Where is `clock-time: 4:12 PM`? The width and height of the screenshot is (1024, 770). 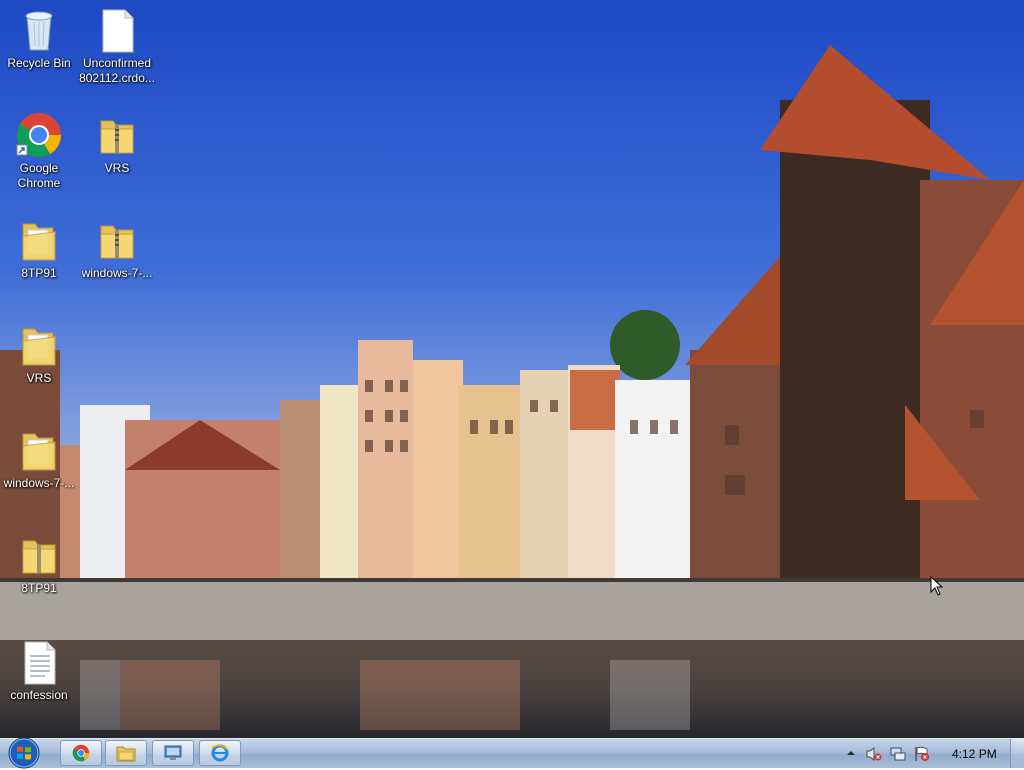
clock-time: 4:12 PM is located at coordinates (977, 754).